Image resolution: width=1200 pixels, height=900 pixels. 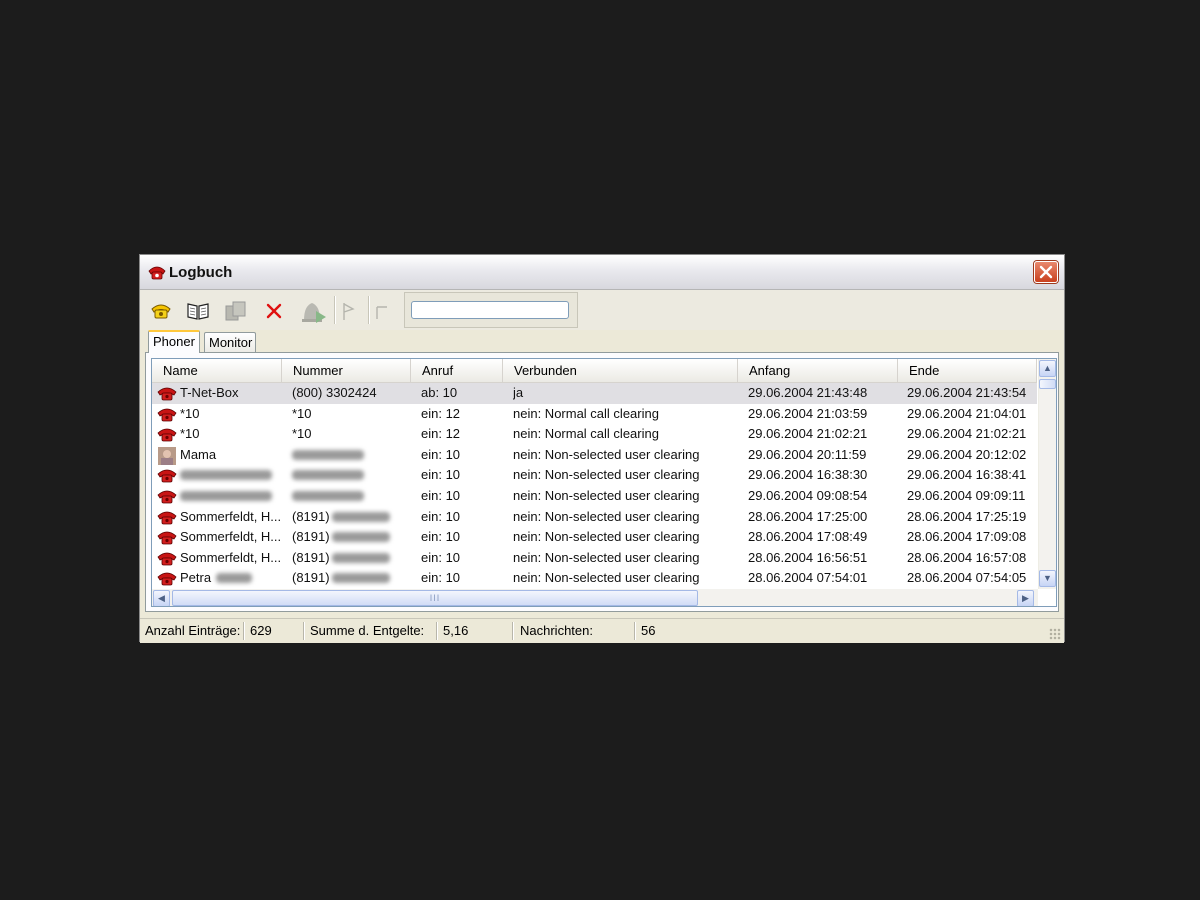 What do you see at coordinates (556, 630) in the screenshot?
I see `messages-label: Nachrichten:` at bounding box center [556, 630].